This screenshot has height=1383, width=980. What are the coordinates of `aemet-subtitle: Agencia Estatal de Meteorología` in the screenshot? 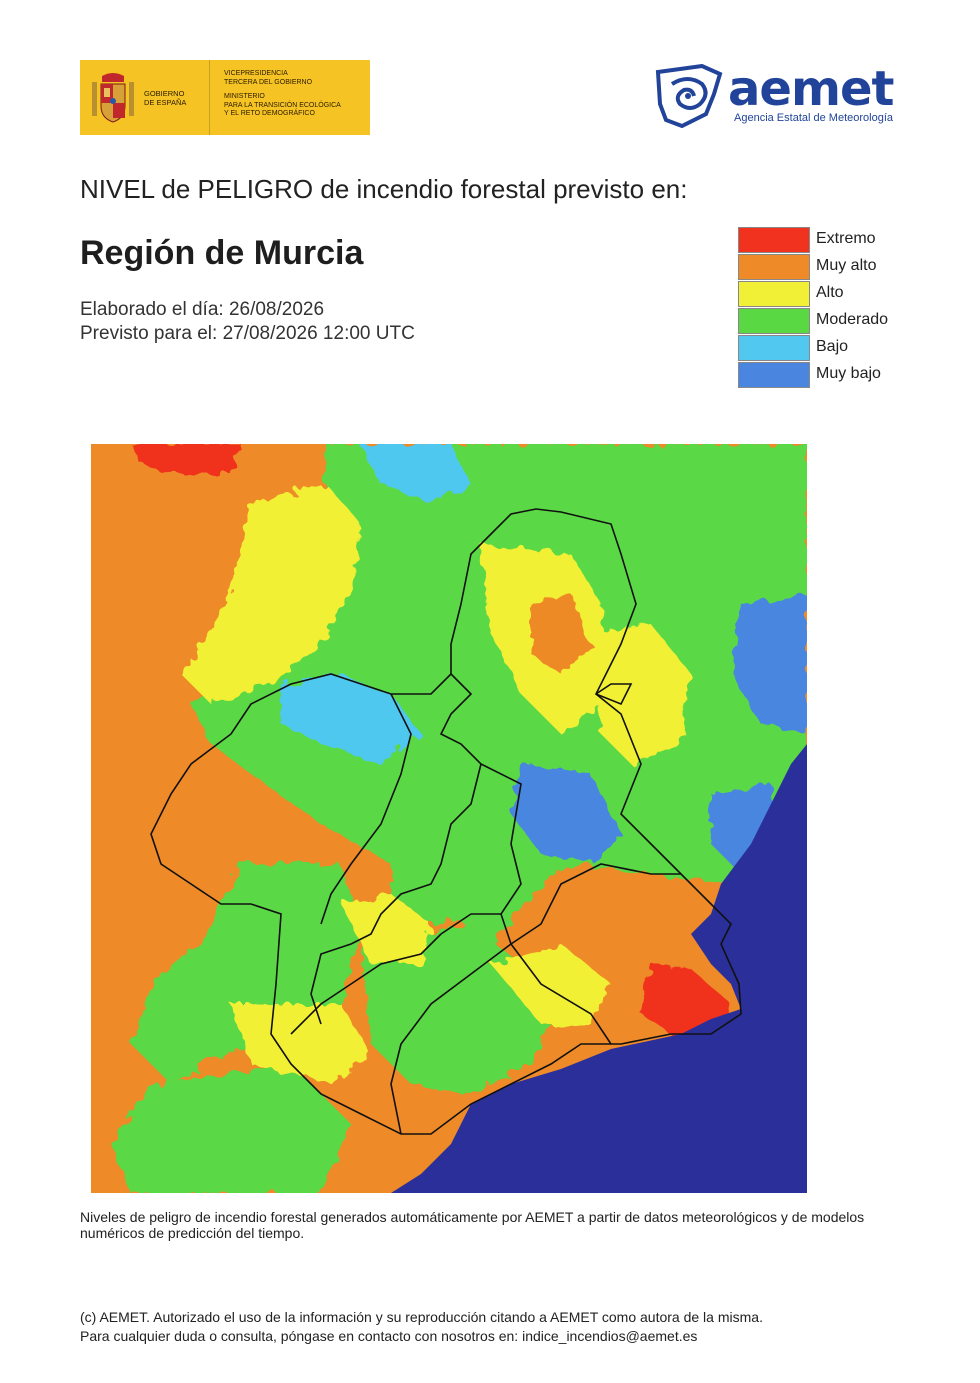 It's located at (813, 118).